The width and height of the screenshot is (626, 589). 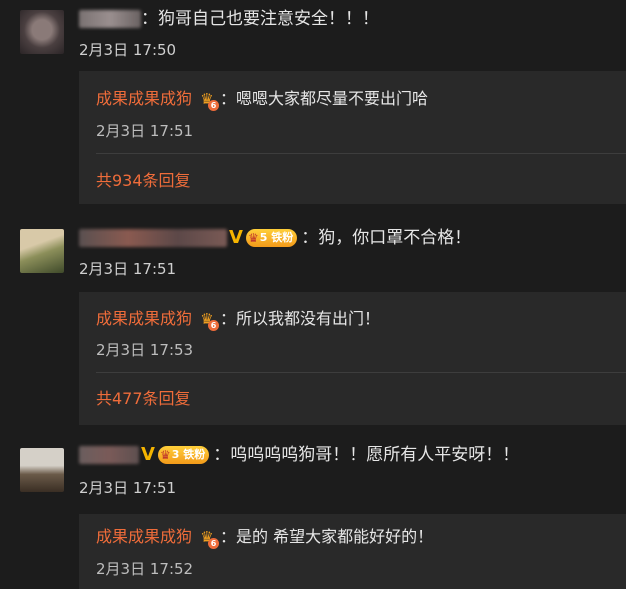 I want to click on fan-badge: ♛ 5 铁粉, so click(x=271, y=238).